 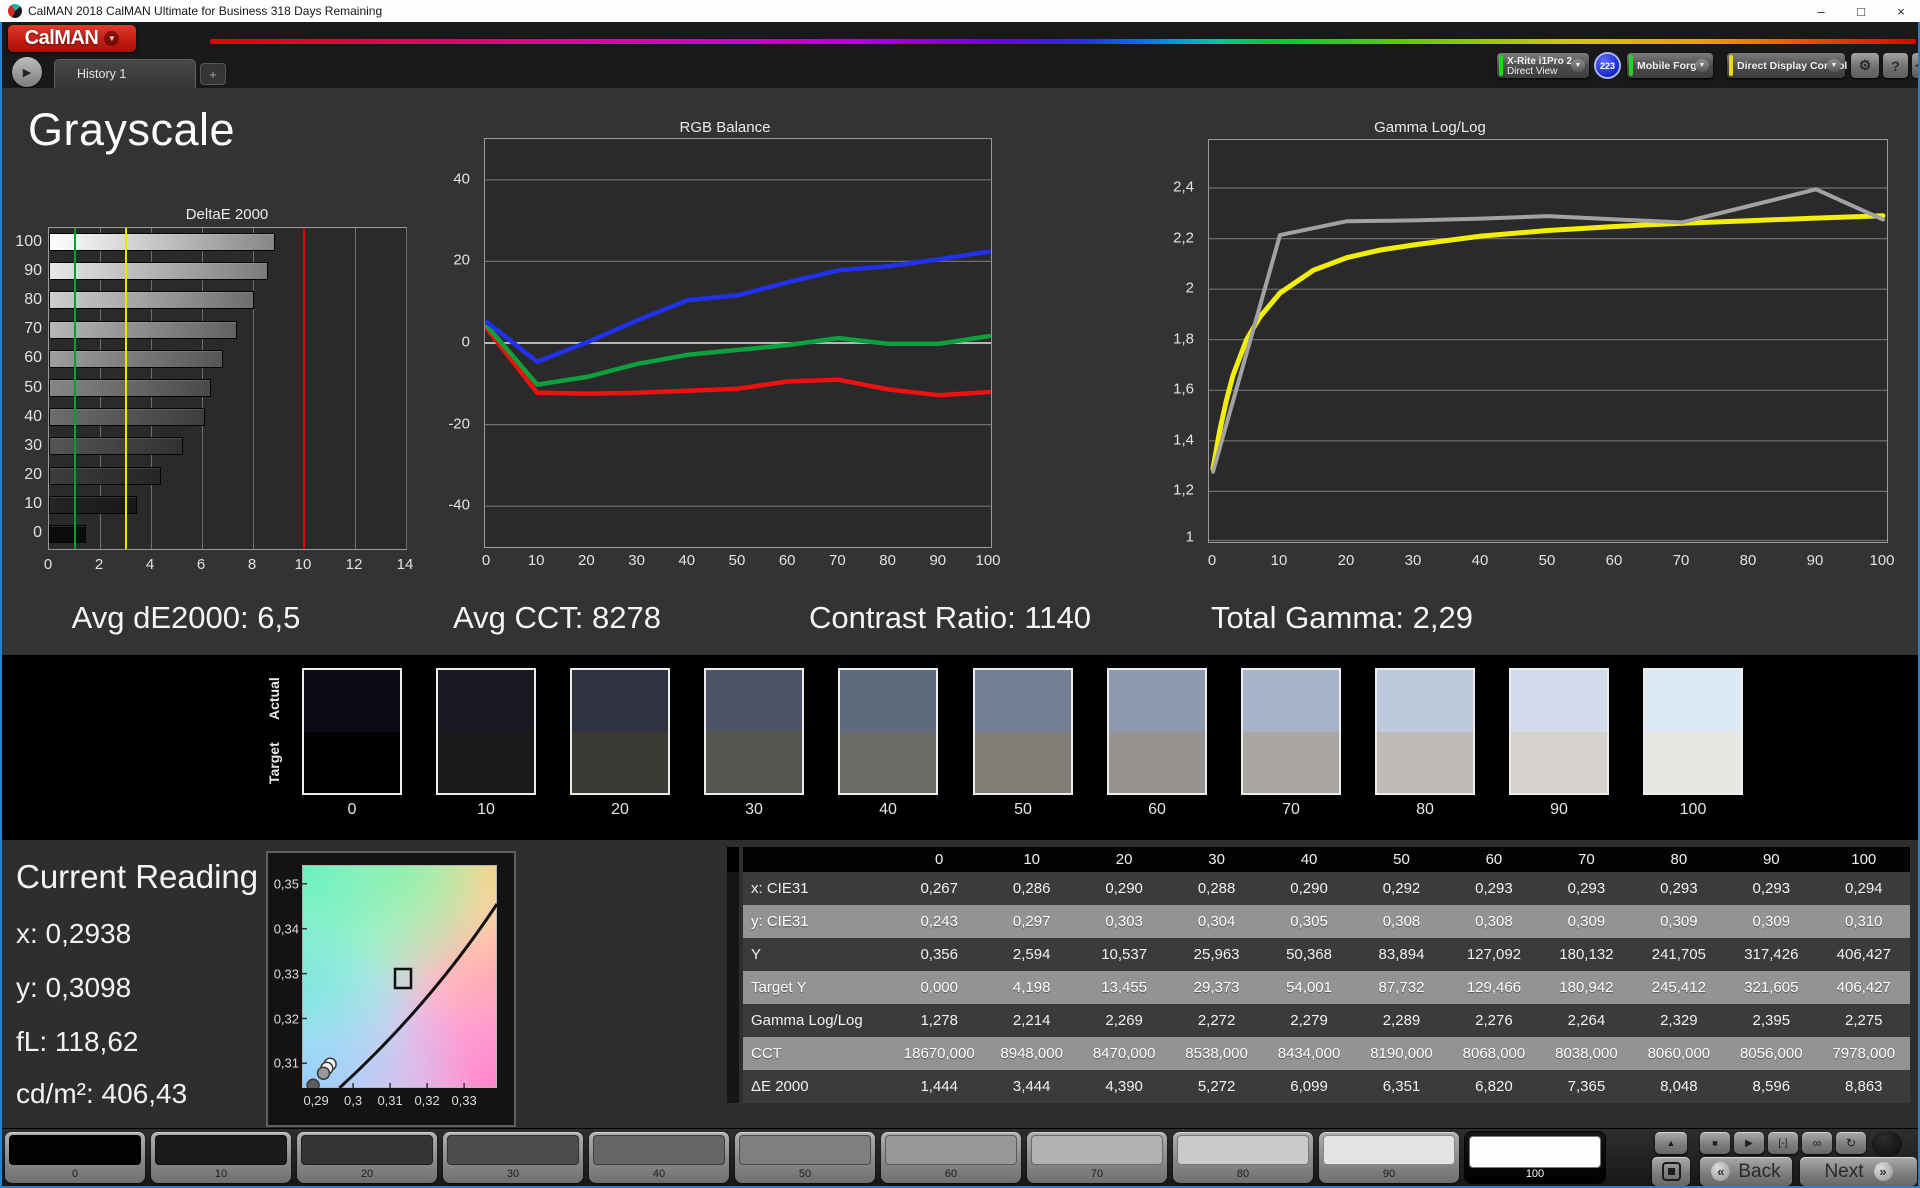 What do you see at coordinates (37, 533) in the screenshot?
I see `axis-tick-label: 0` at bounding box center [37, 533].